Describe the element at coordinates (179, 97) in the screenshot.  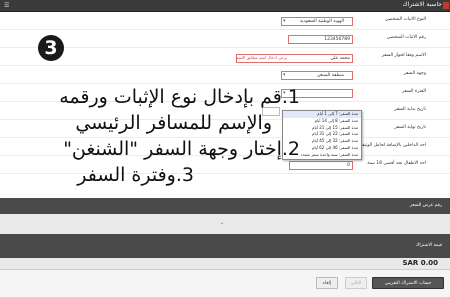
I see `instruction-line: 1.قم بإدخال نوع الإثبات ورقمه` at that location.